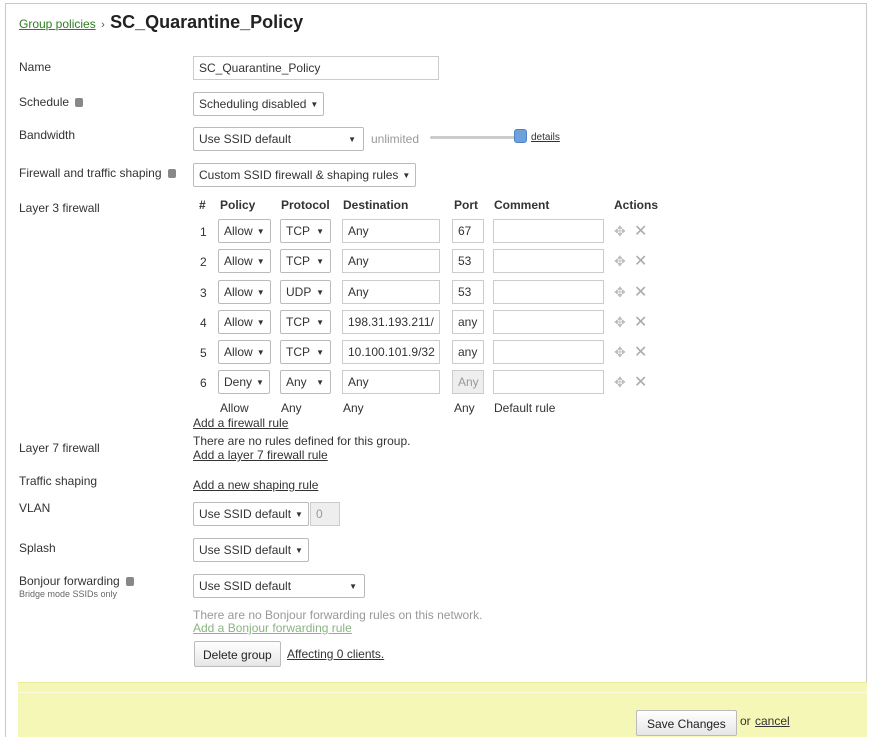 The image size is (874, 737). Describe the element at coordinates (203, 232) in the screenshot. I see `rule-number: 1` at that location.